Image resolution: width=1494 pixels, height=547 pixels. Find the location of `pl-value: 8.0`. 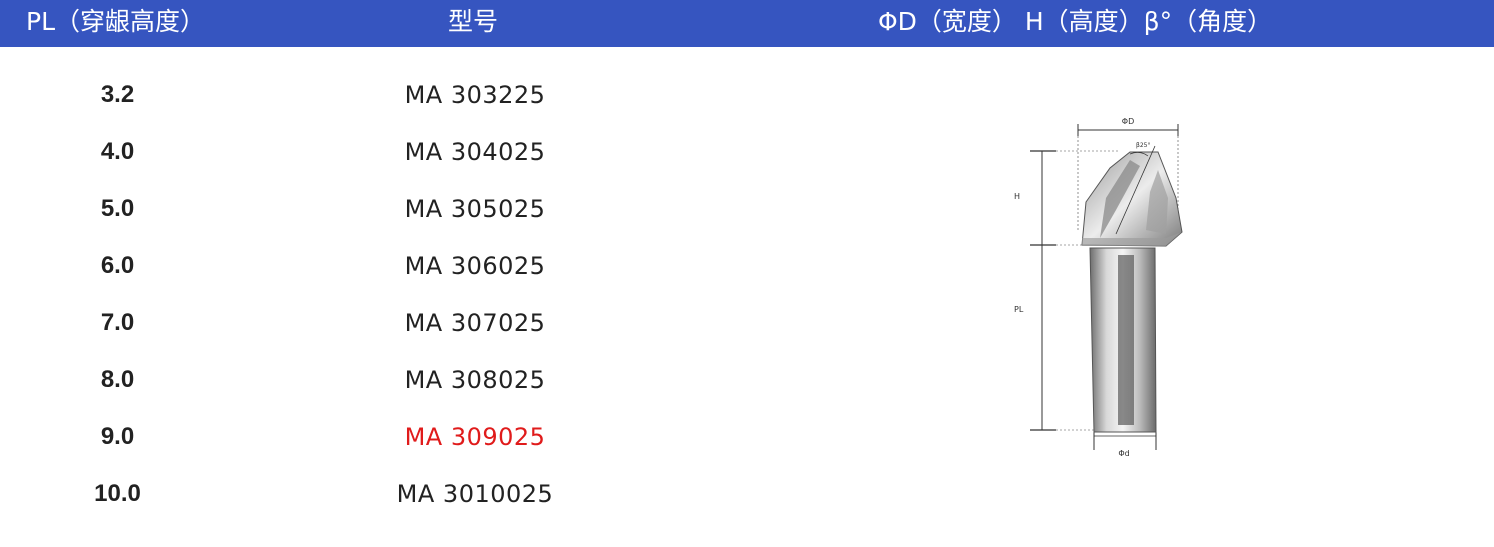

pl-value: 8.0 is located at coordinates (117, 379).